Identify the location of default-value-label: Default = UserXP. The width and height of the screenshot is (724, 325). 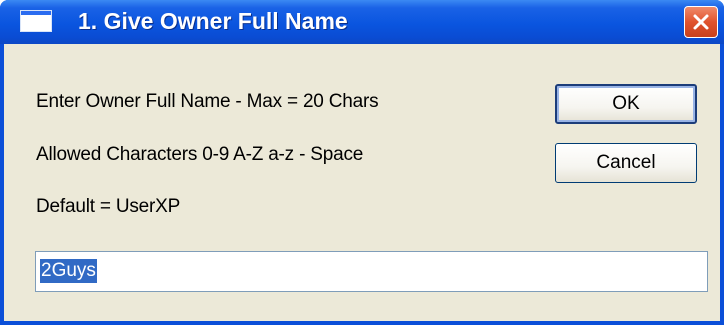
(108, 206).